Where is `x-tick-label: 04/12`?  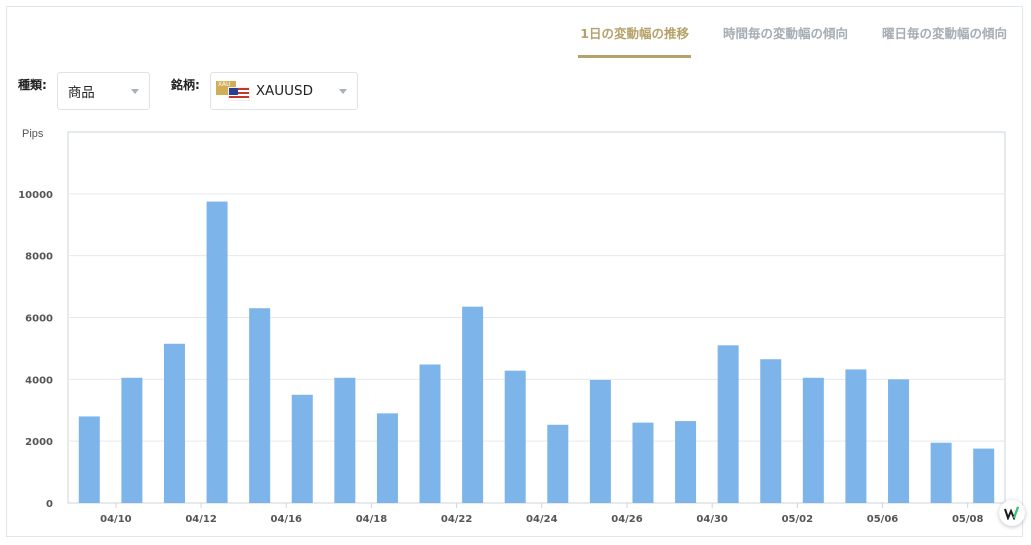 x-tick-label: 04/12 is located at coordinates (201, 519).